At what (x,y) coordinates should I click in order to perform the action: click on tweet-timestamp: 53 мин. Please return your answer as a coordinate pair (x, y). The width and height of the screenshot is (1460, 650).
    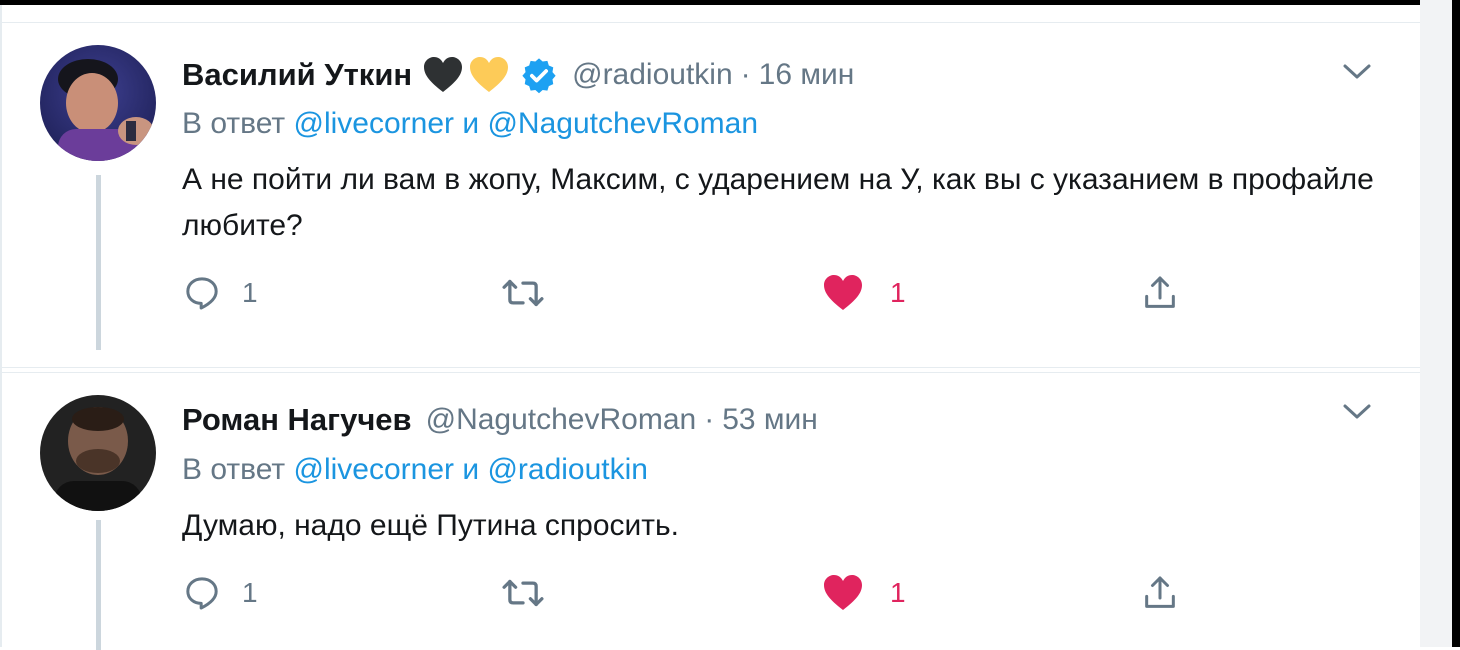
    Looking at the image, I should click on (770, 420).